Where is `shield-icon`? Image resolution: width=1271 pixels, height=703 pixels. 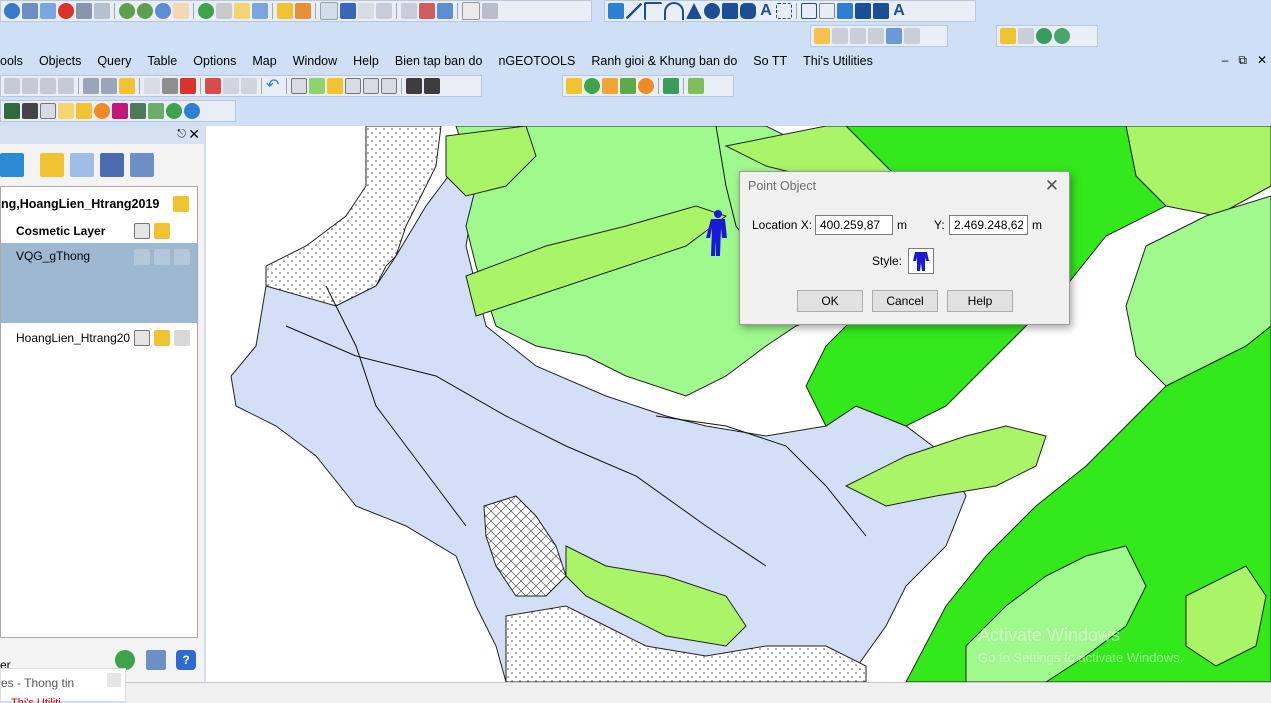 shield-icon is located at coordinates (646, 86).